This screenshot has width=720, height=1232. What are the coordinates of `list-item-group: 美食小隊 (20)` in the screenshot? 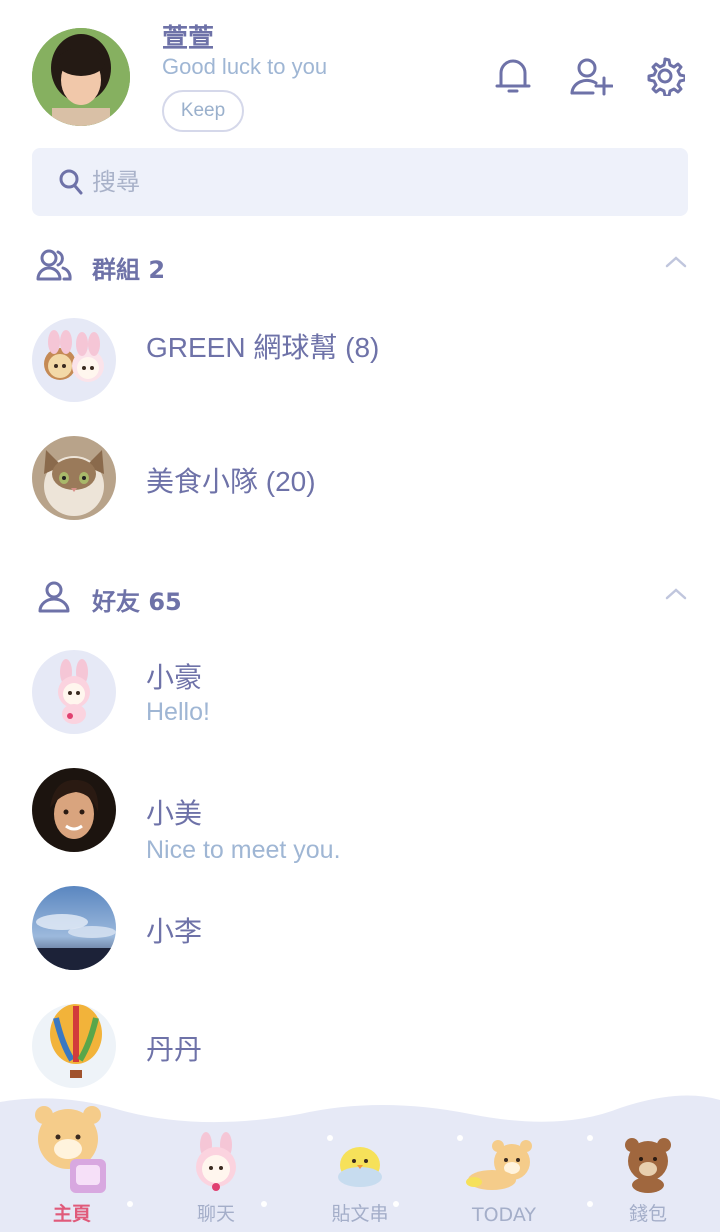 It's located at (360, 481).